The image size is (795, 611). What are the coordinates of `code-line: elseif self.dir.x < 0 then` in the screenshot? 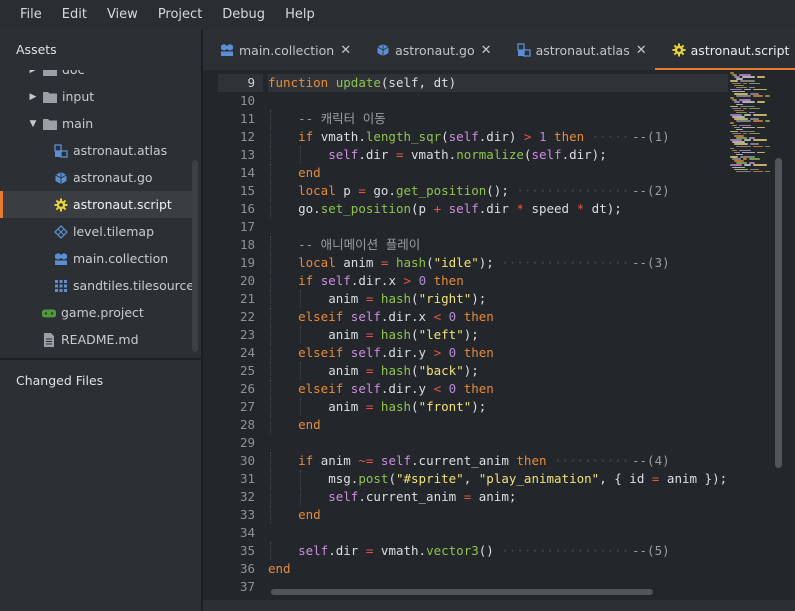 It's located at (498, 317).